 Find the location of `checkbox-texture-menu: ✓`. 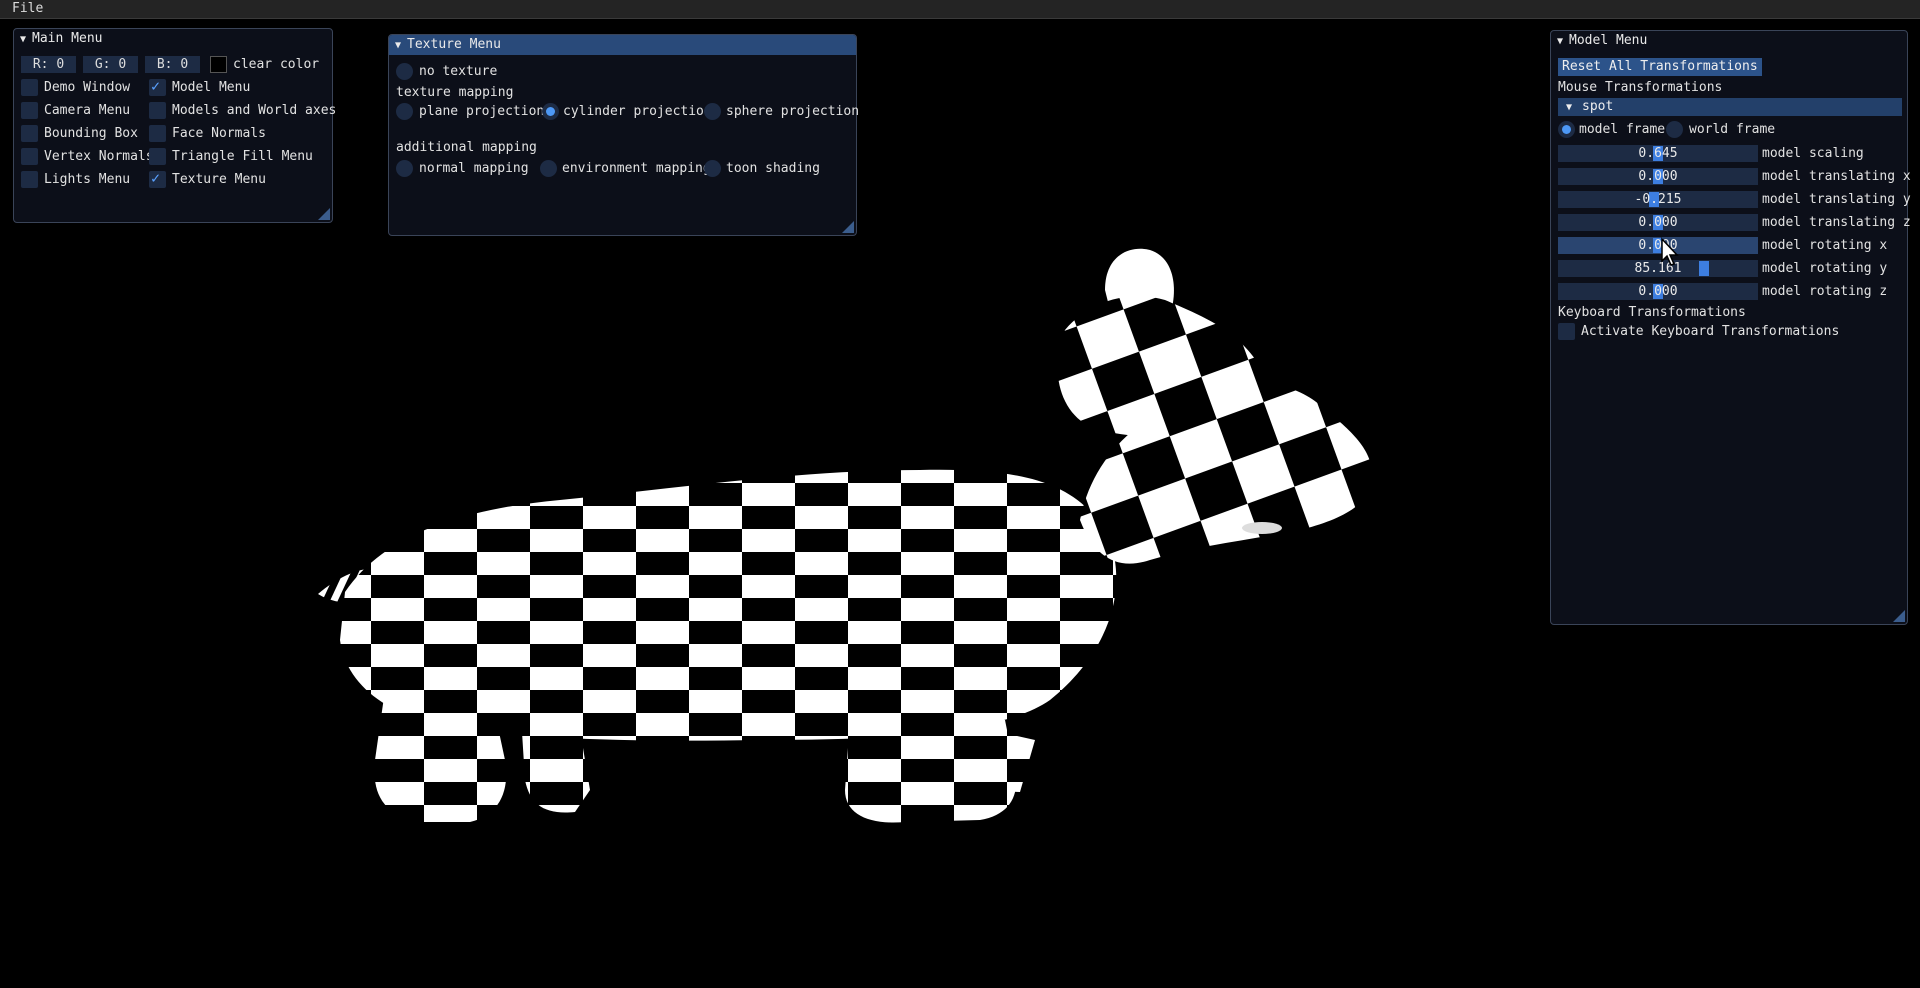

checkbox-texture-menu: ✓ is located at coordinates (157, 178).